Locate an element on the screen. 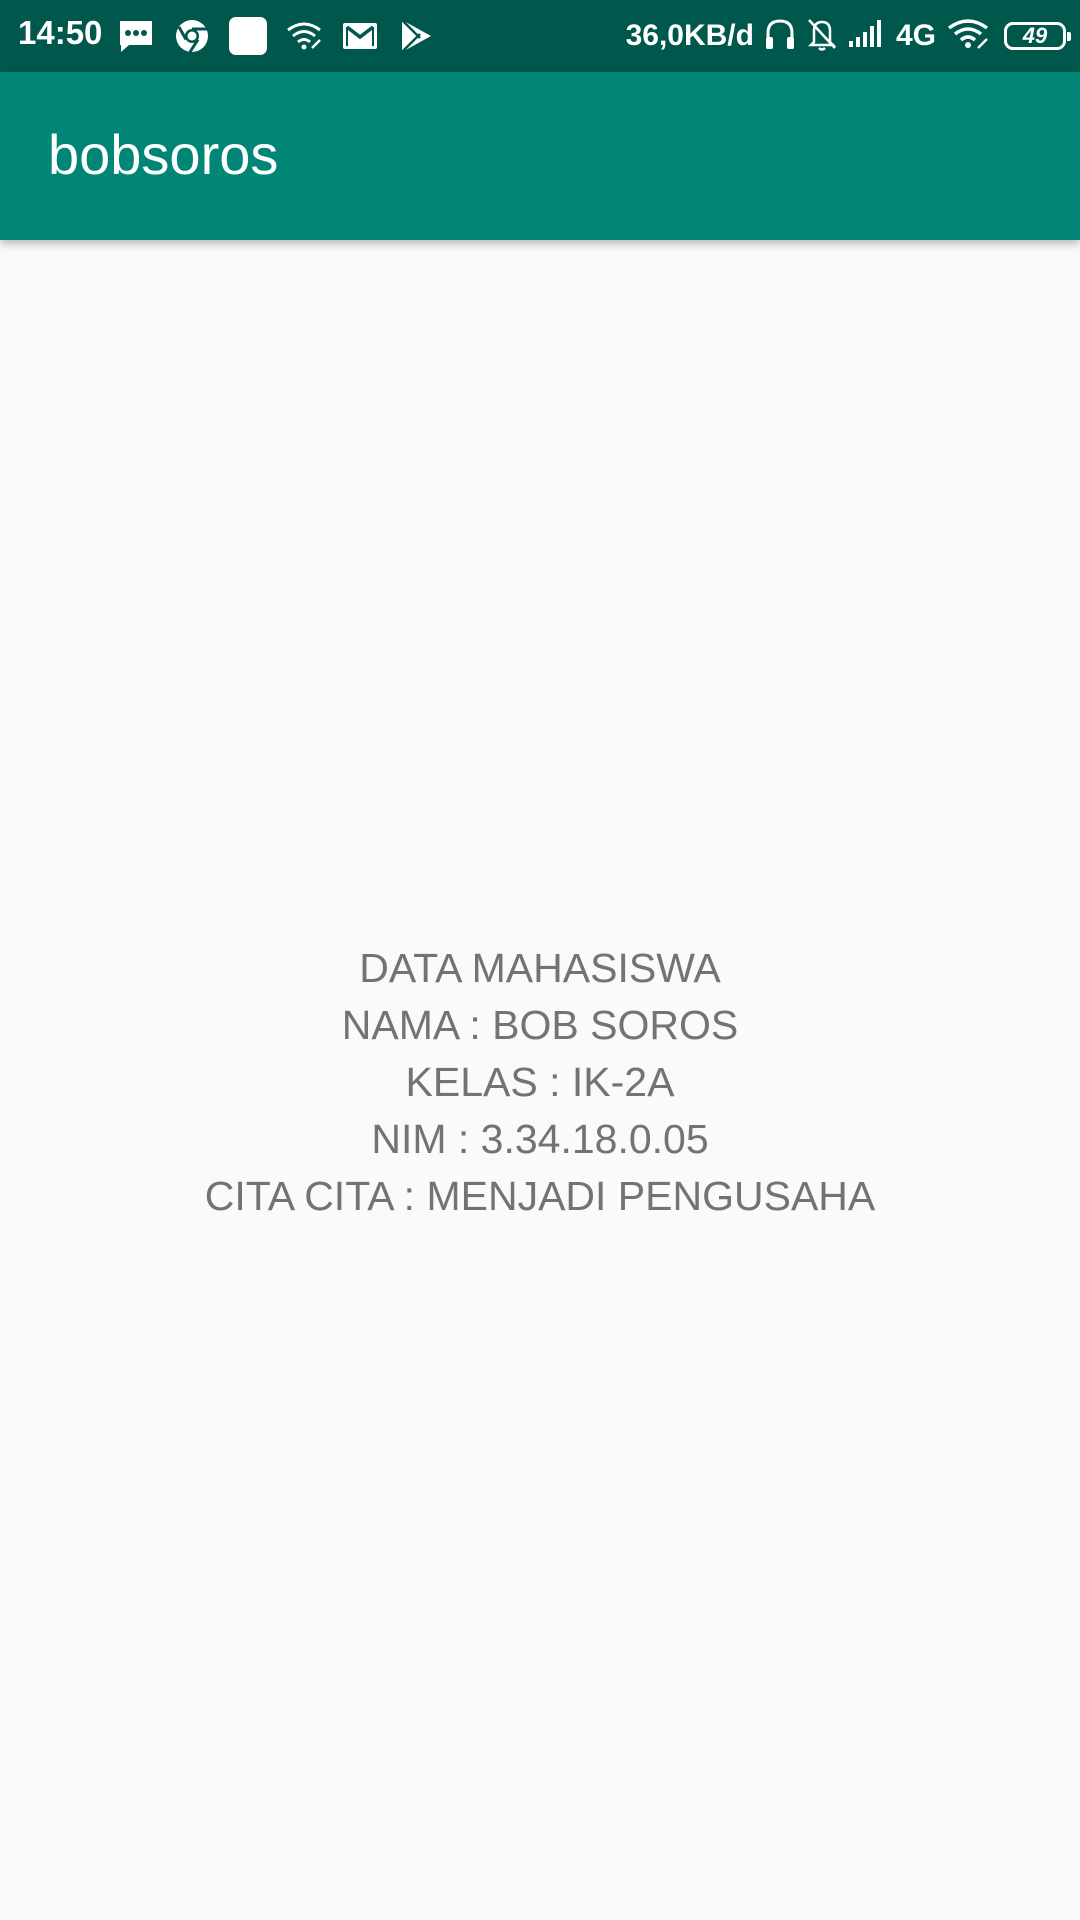 Image resolution: width=1080 pixels, height=1920 pixels. status-time: 14:50 is located at coordinates (60, 32).